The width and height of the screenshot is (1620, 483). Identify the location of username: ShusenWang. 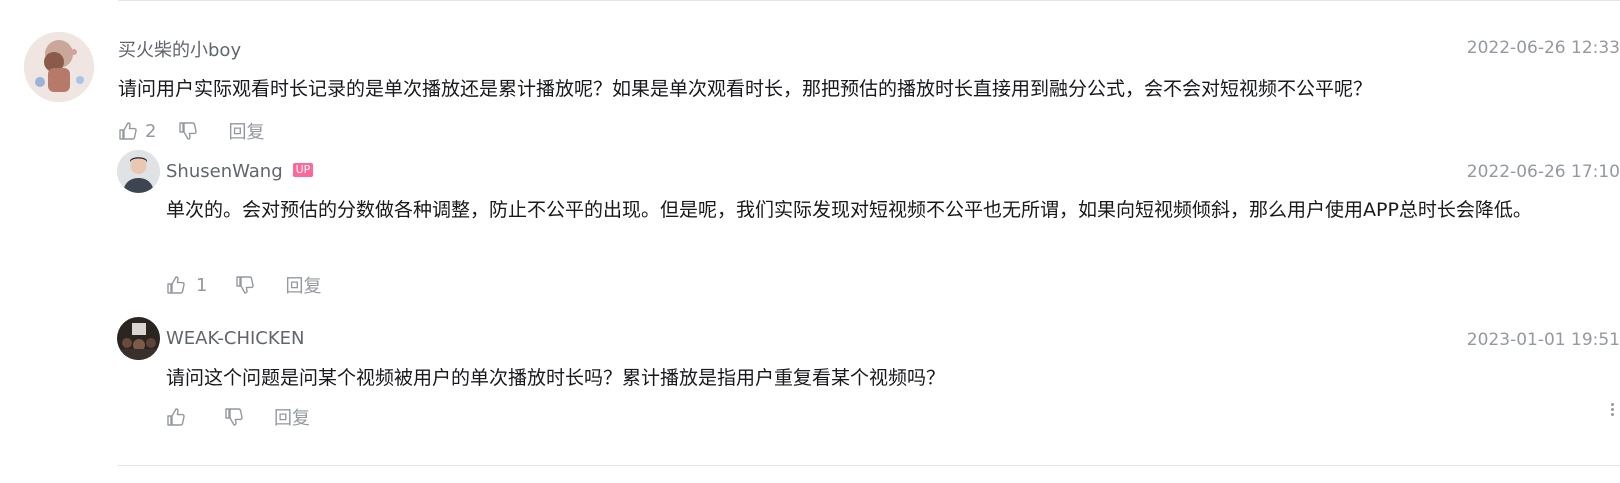
(224, 171).